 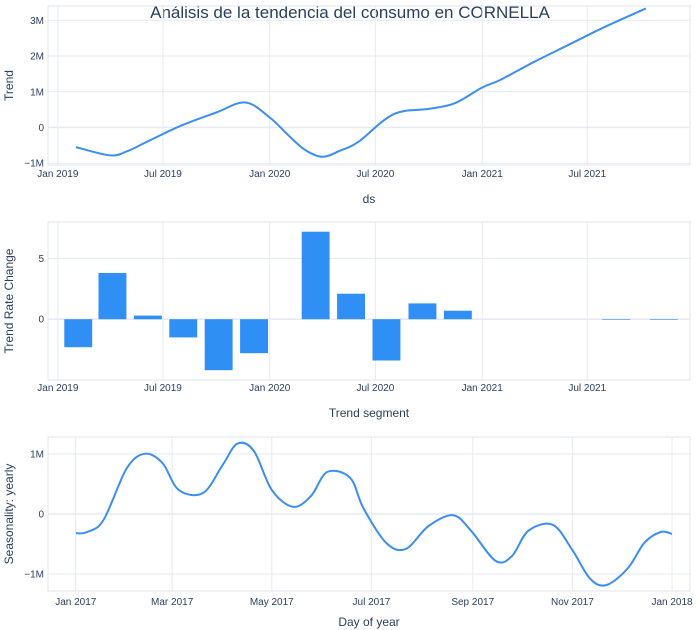 What do you see at coordinates (9, 300) in the screenshot?
I see `y-axis-label: Trend Rate Change` at bounding box center [9, 300].